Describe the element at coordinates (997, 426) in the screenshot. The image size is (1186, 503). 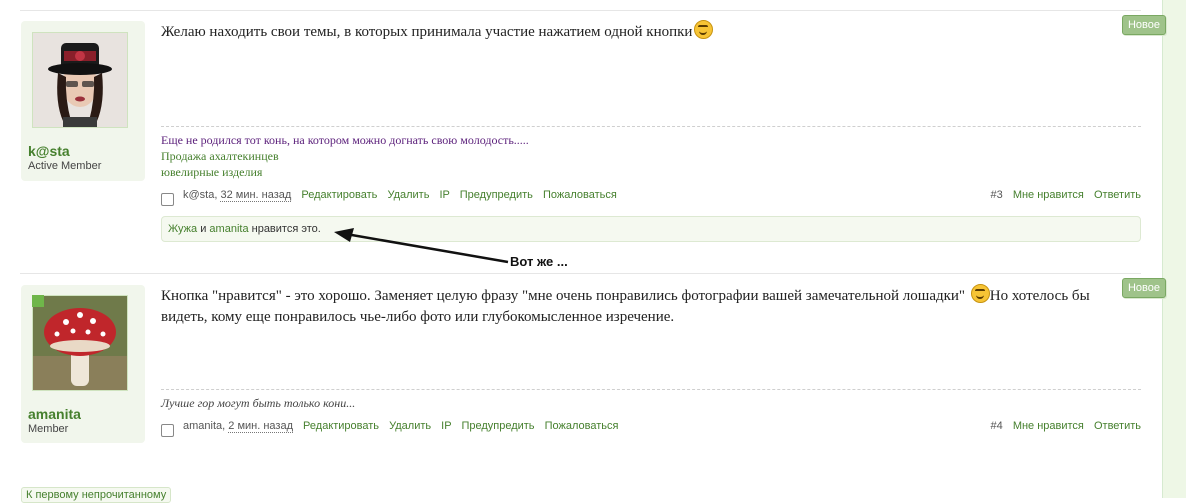
I see `post-number: #4` at that location.